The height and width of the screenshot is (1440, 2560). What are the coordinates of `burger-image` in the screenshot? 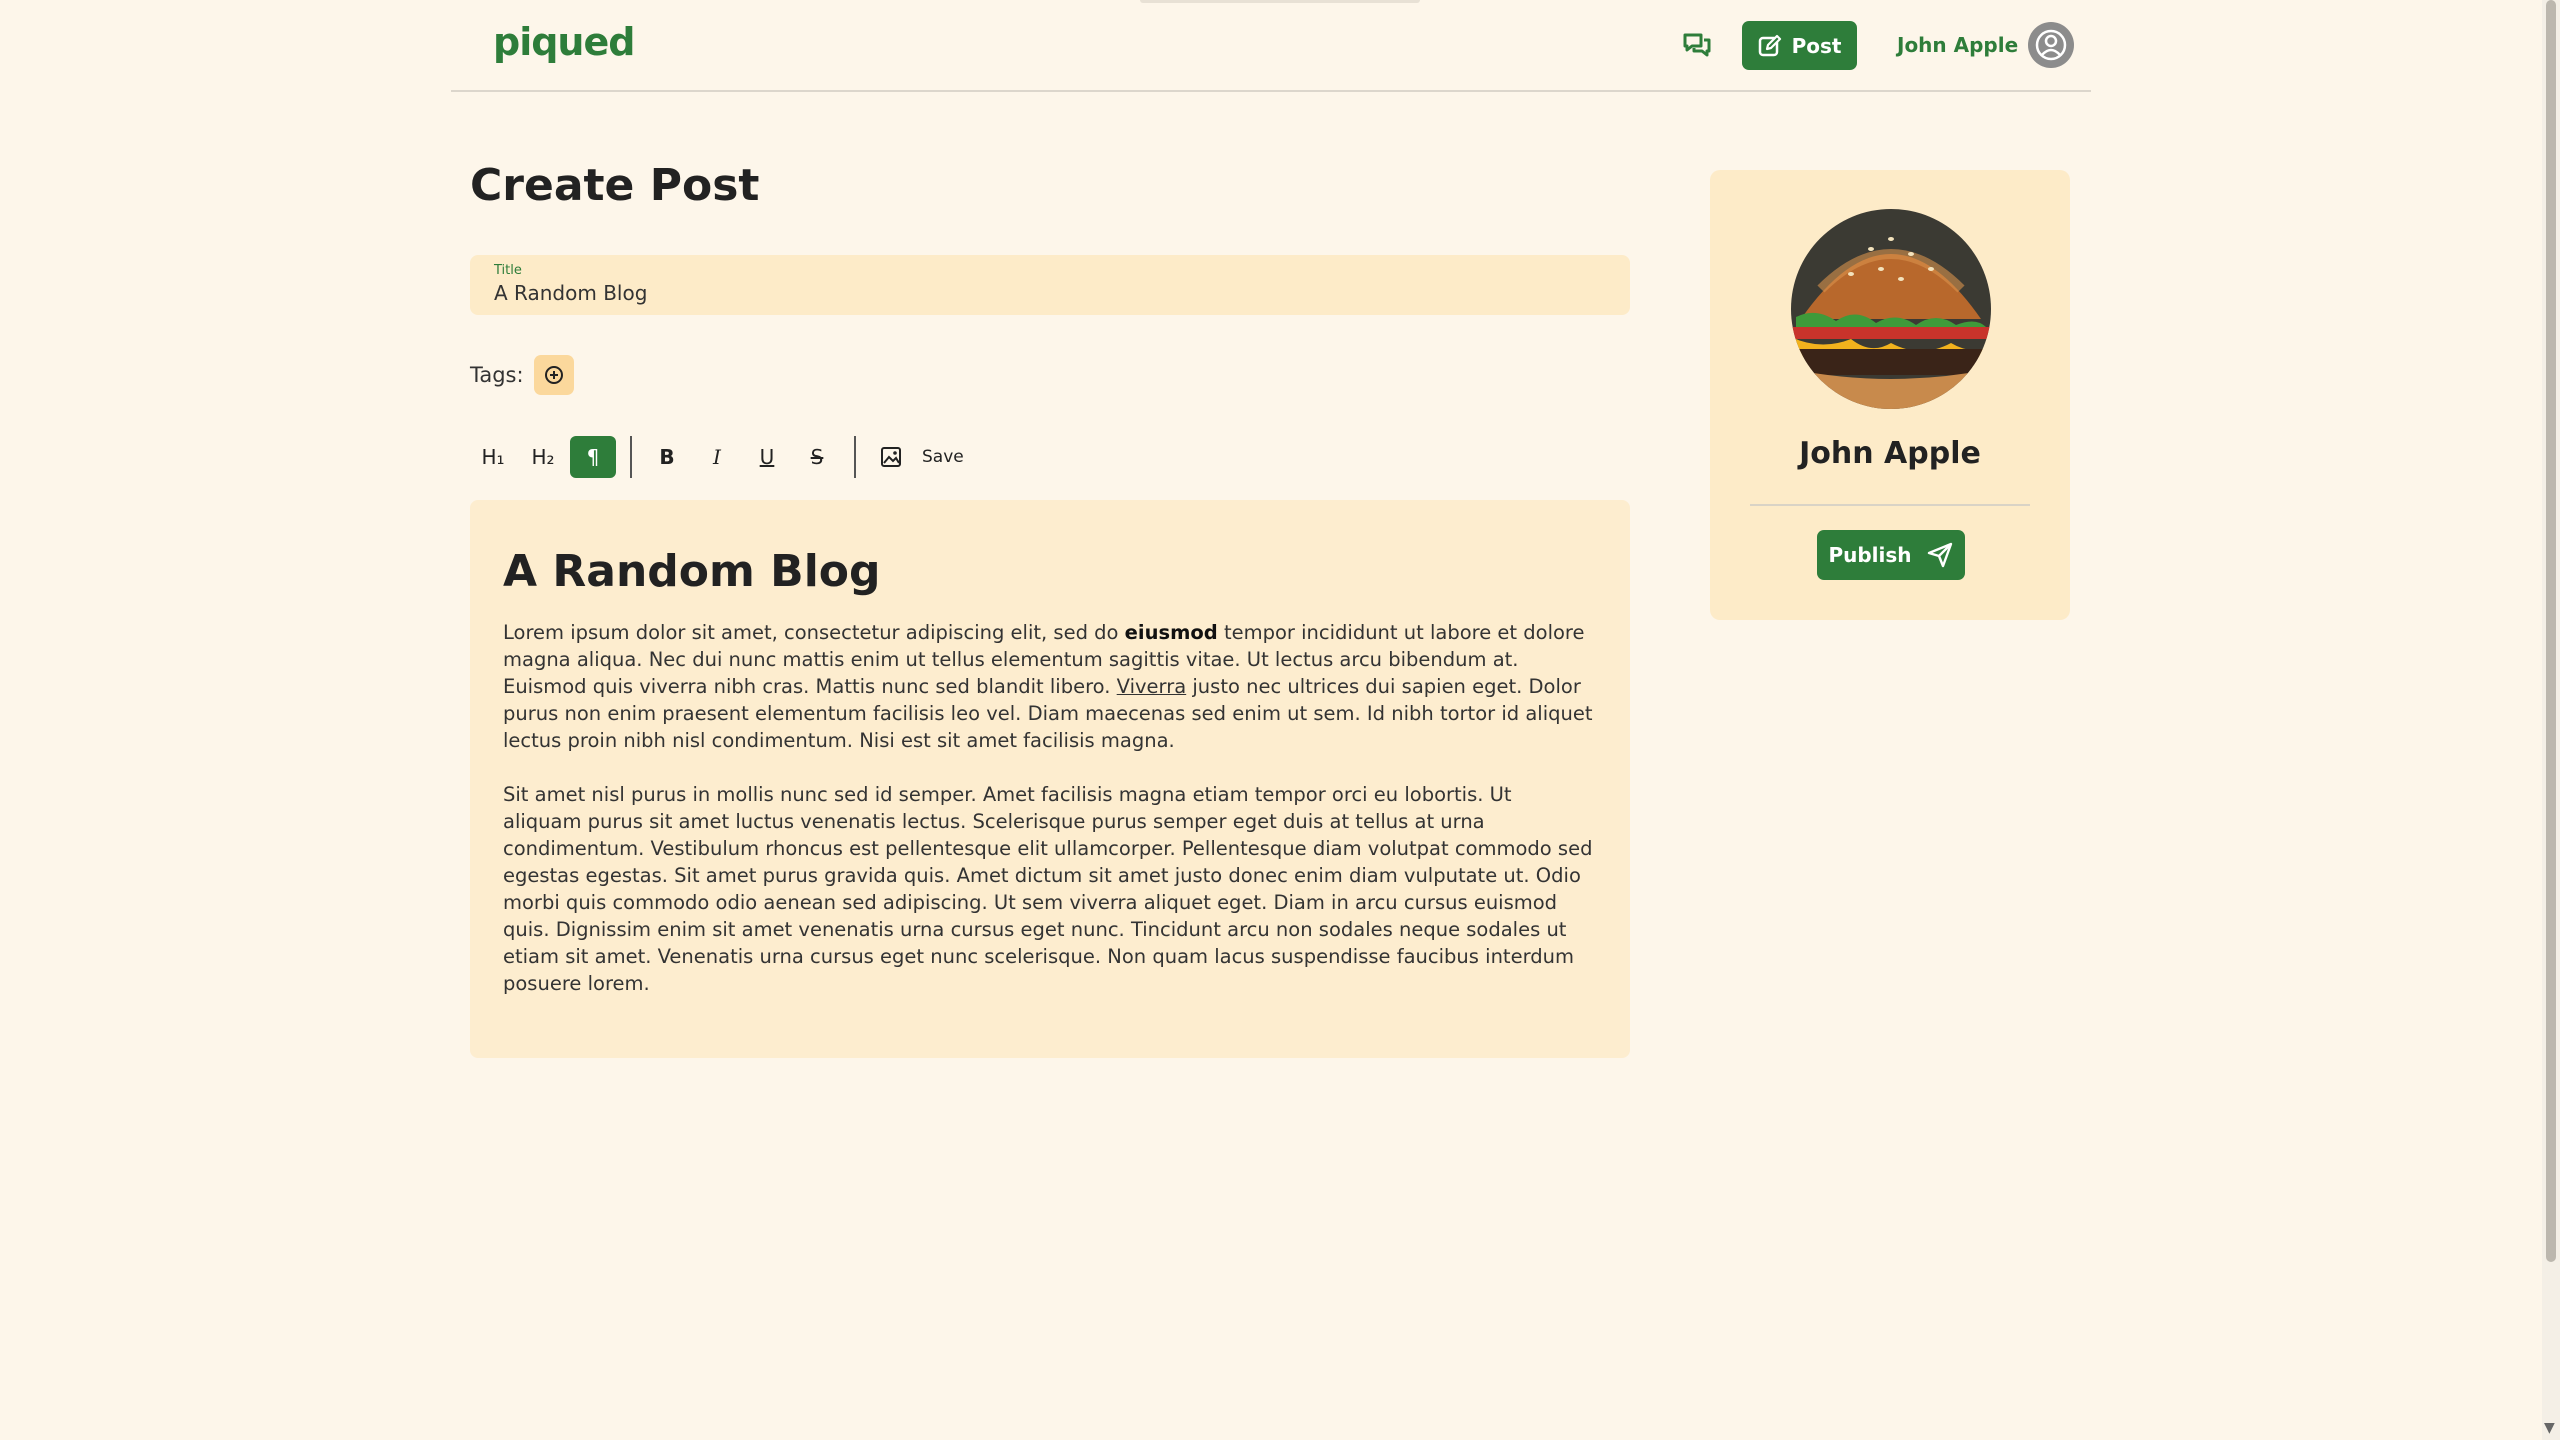 It's located at (1891, 309).